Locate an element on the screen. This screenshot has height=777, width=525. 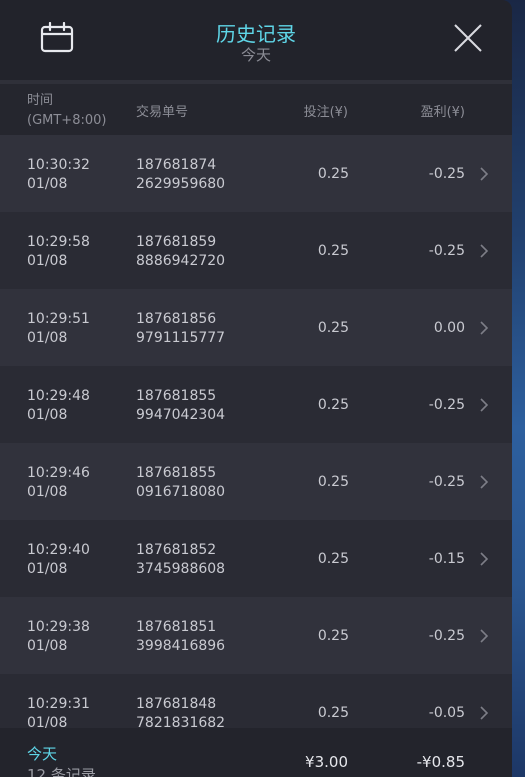
row-time: 10:29:51 01/08 is located at coordinates (58, 329).